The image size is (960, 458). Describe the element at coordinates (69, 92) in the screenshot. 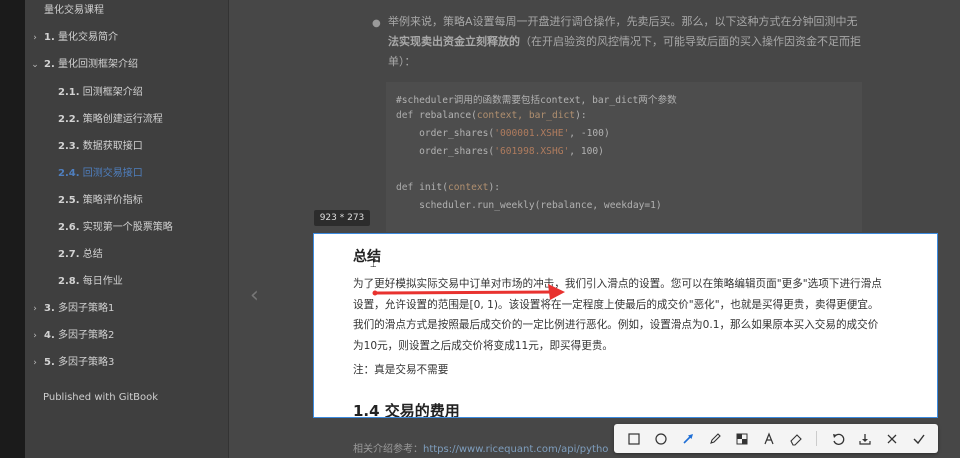

I see `sidebar-item-number: 2.1.` at that location.